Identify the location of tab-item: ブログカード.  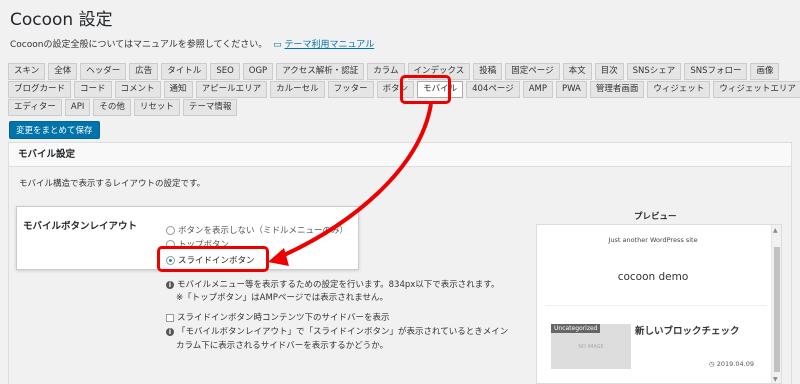
(40, 89).